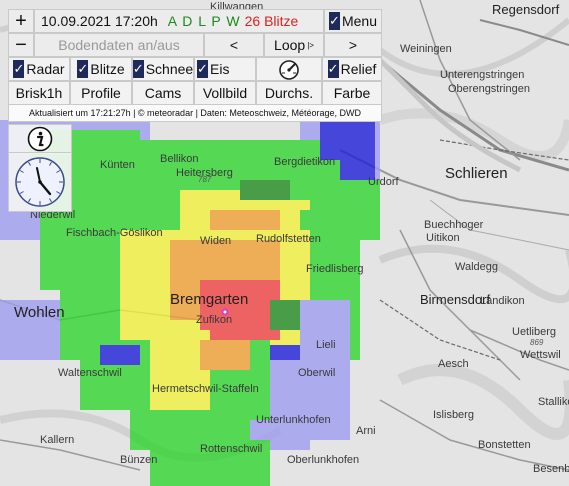 This screenshot has height=486, width=569. I want to click on place-label: Arni, so click(366, 431).